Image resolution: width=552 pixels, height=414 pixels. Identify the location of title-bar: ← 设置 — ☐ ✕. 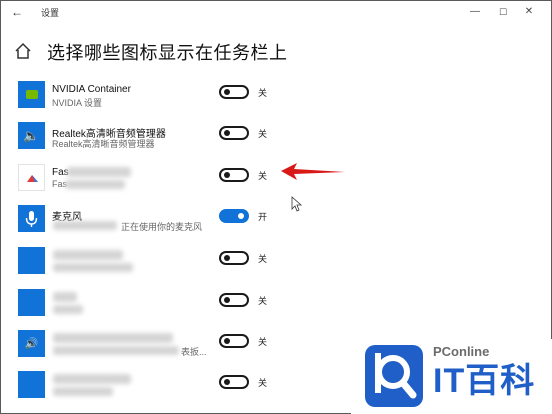
(276, 13).